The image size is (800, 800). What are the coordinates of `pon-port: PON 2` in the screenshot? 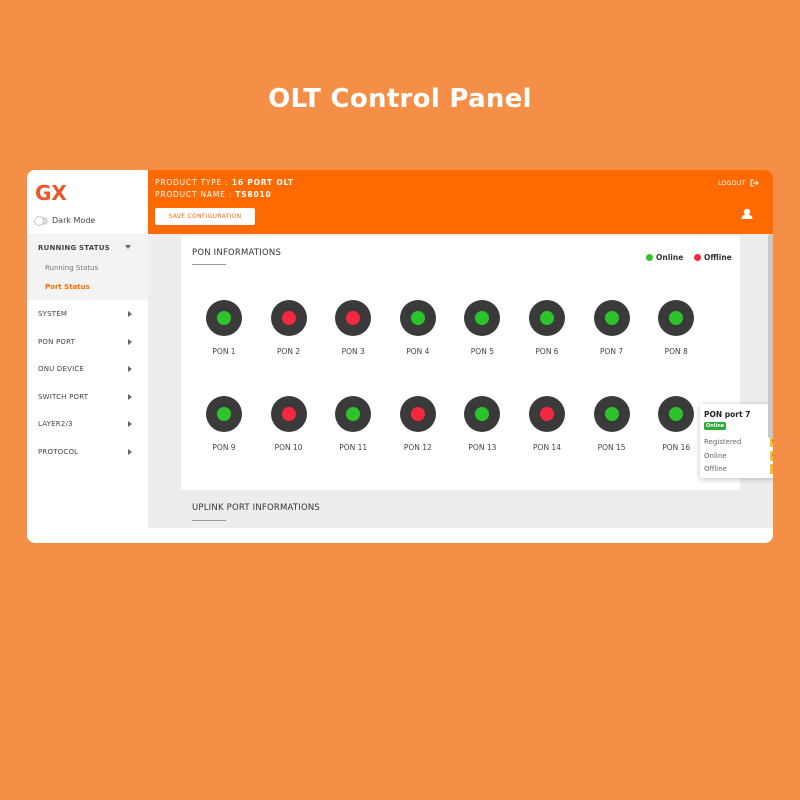 It's located at (289, 330).